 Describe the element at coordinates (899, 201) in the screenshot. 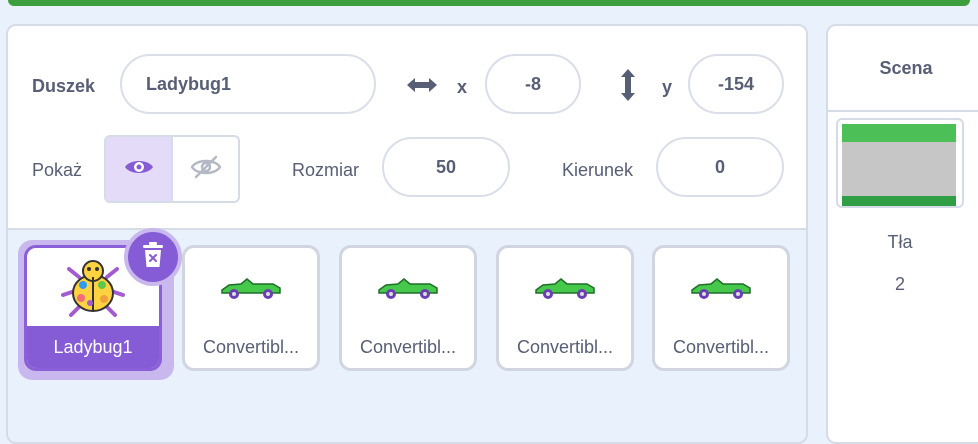

I see `backdrop-bottom` at that location.